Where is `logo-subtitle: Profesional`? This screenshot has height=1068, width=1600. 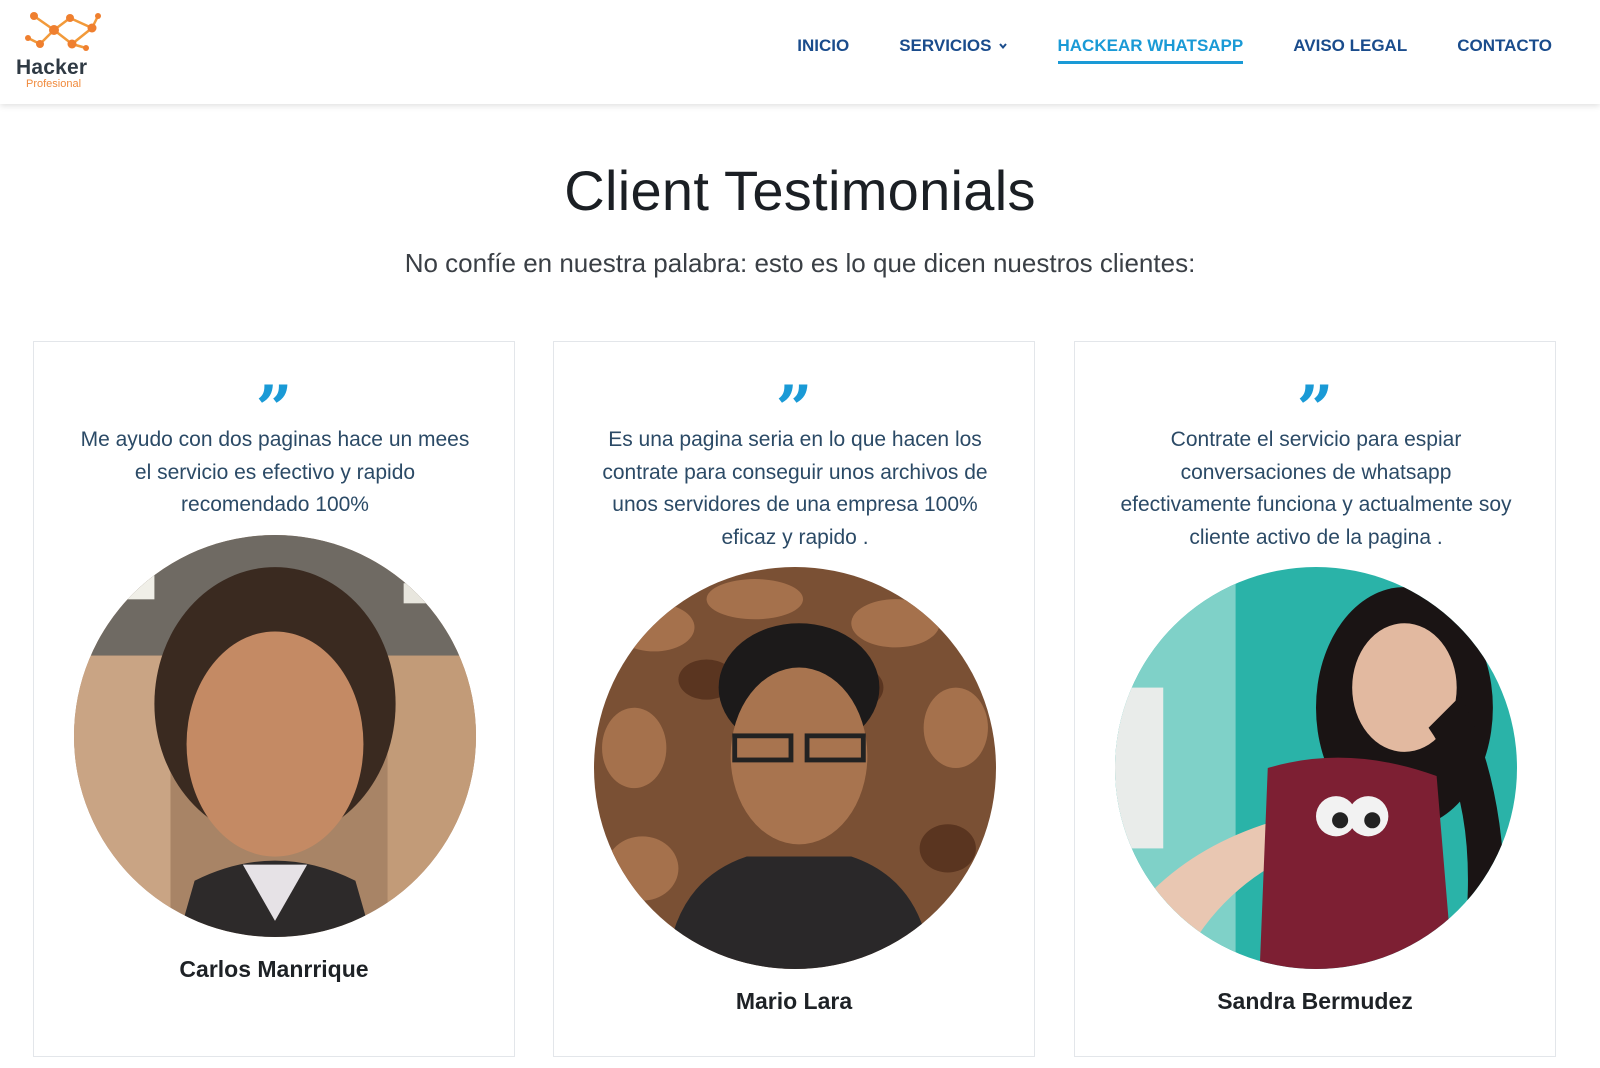 logo-subtitle: Profesional is located at coordinates (54, 84).